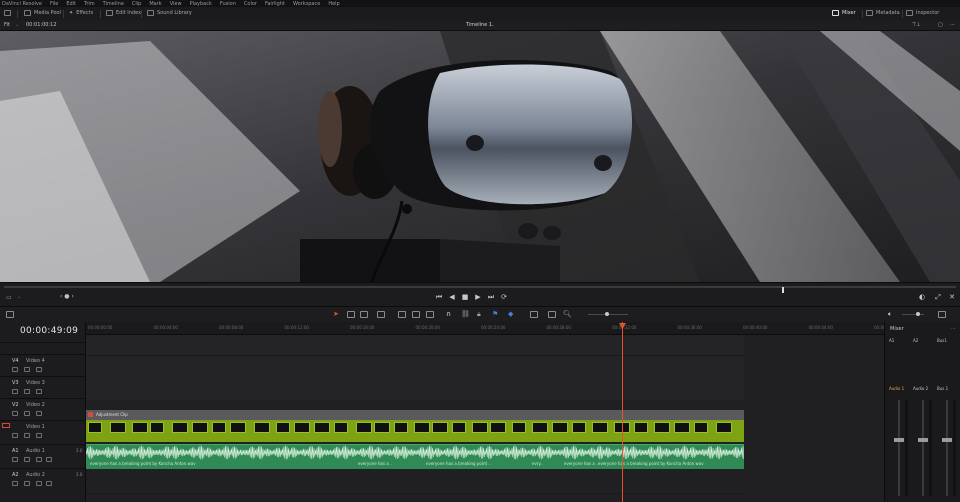 Image resolution: width=960 pixels, height=502 pixels. What do you see at coordinates (480, 289) in the screenshot?
I see `scrubber-bar` at bounding box center [480, 289].